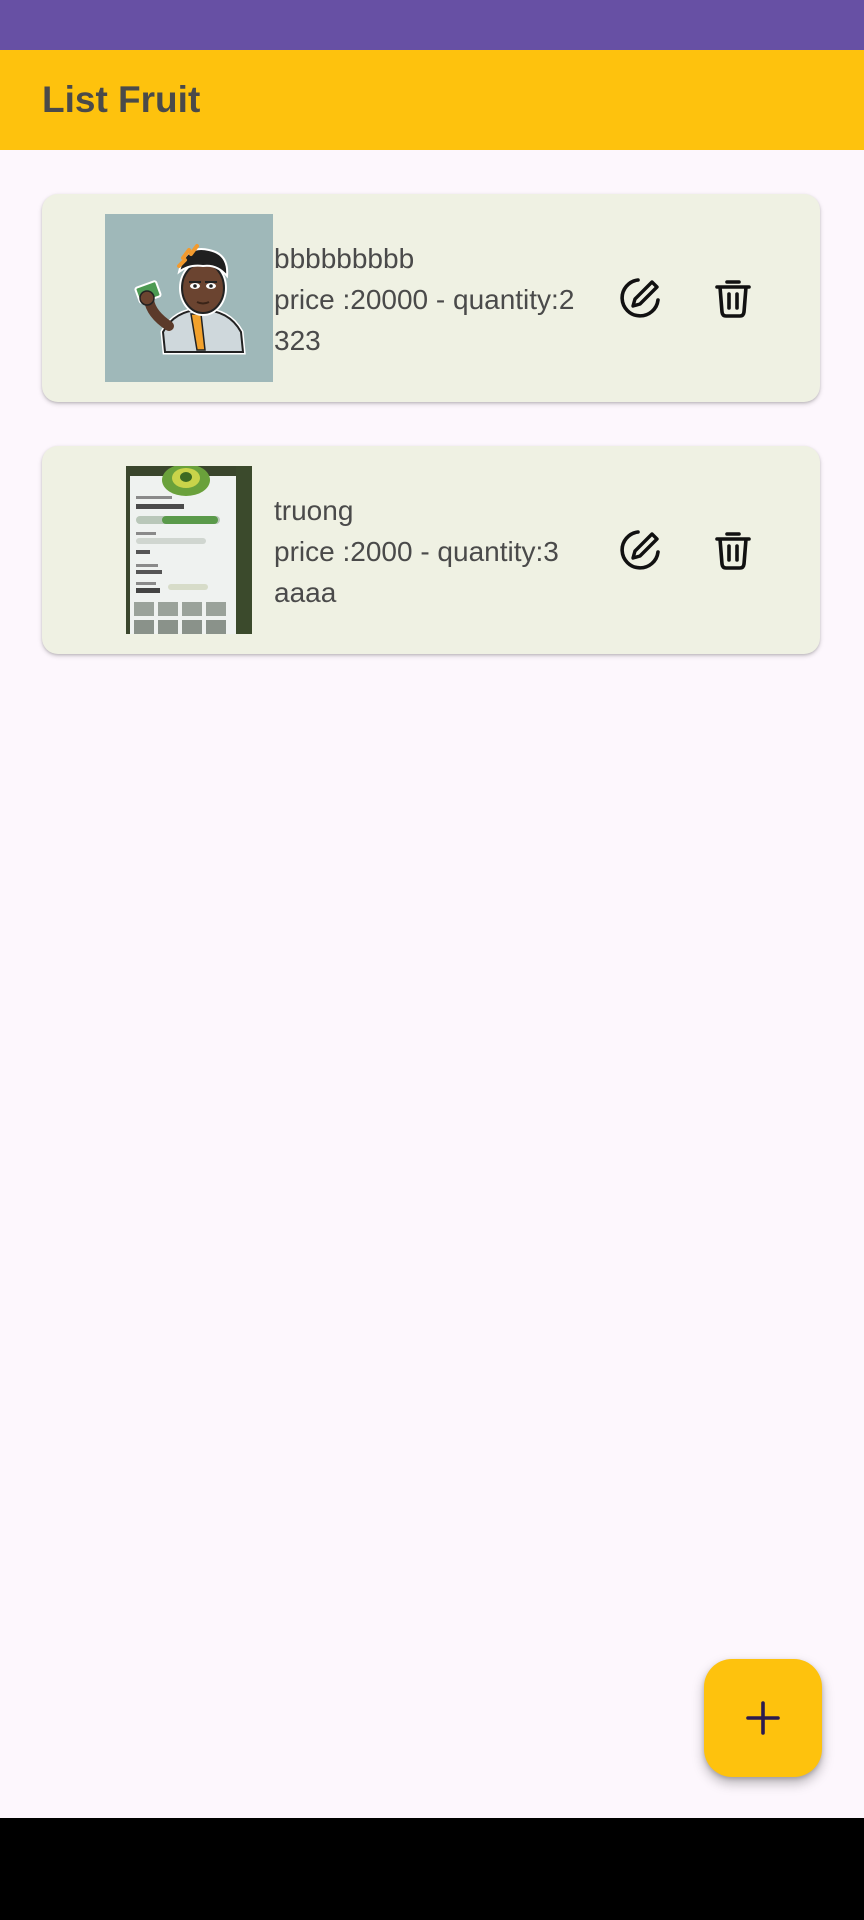 Image resolution: width=864 pixels, height=1920 pixels. I want to click on fruit-extra: 323, so click(297, 340).